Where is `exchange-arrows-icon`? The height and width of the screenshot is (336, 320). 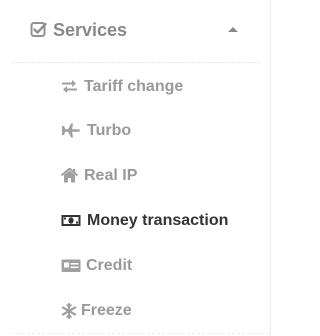 exchange-arrows-icon is located at coordinates (69, 86).